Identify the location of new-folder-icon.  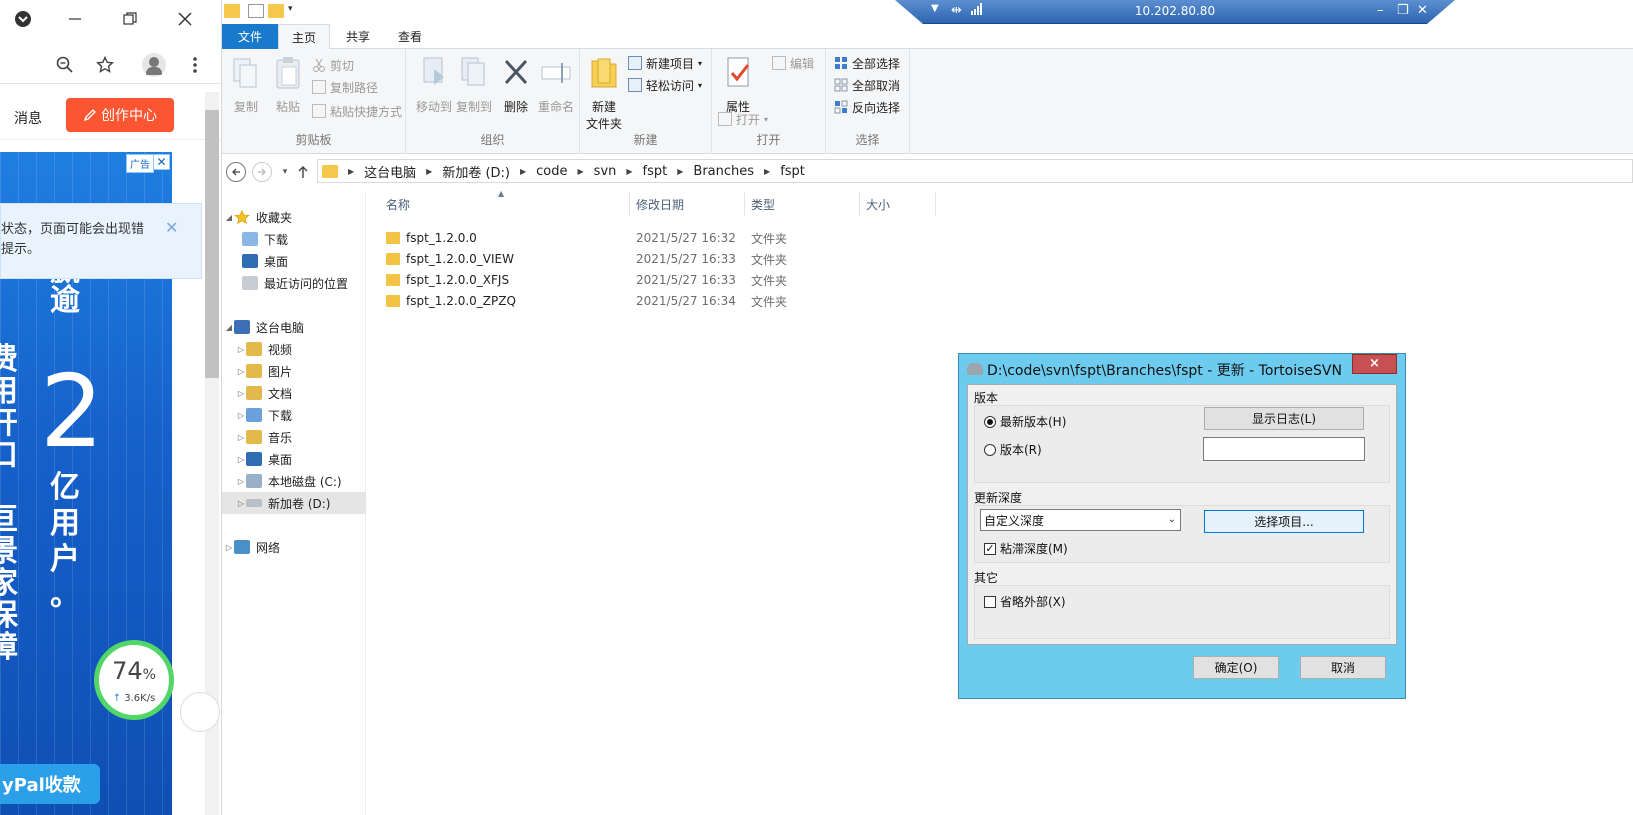
(276, 11).